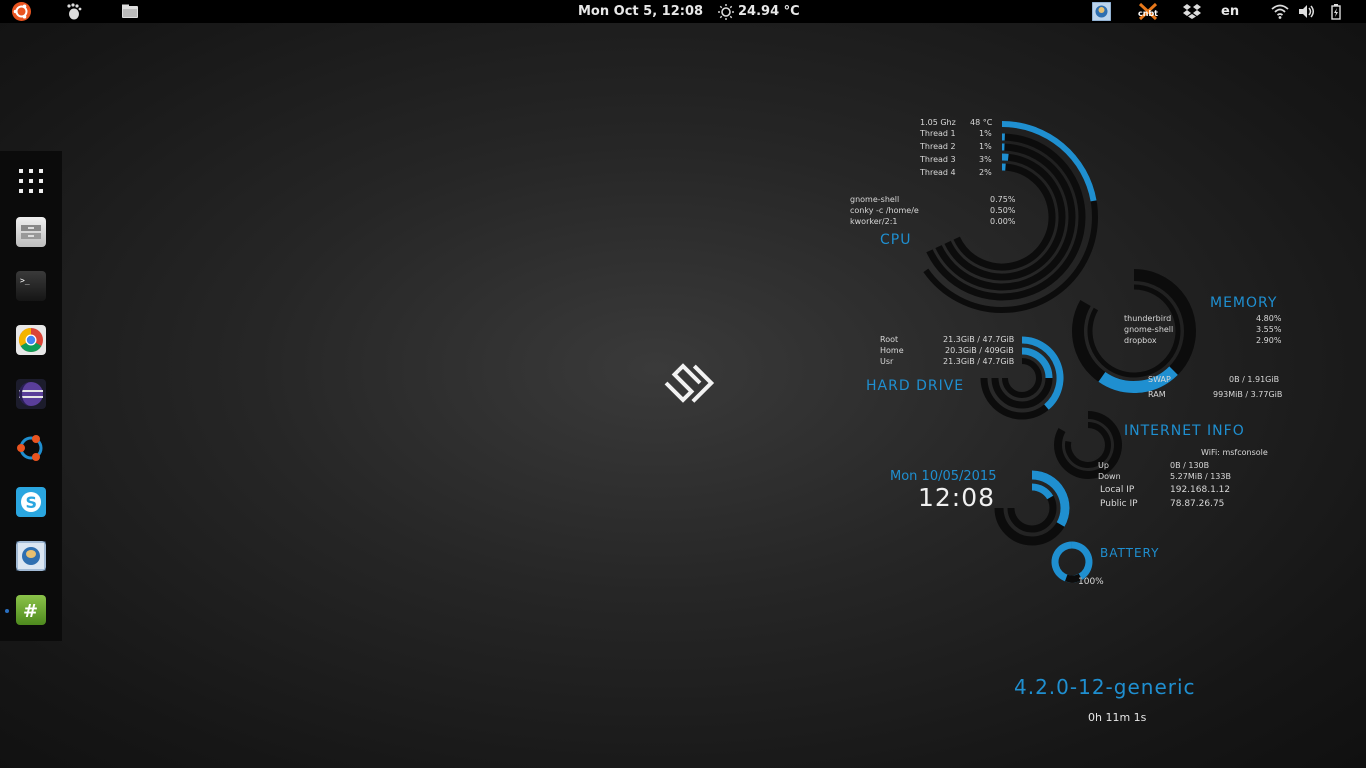 The width and height of the screenshot is (1366, 768). I want to click on ram-value: 993MiB / 3.77GiB, so click(1248, 394).